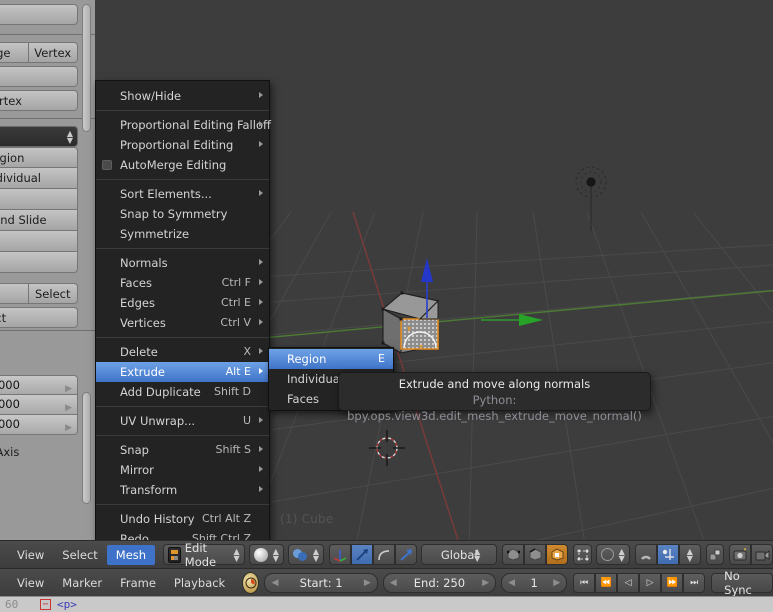 The image size is (773, 612). Describe the element at coordinates (53, 52) in the screenshot. I see `select-mode-vertex-button: Vertex` at that location.